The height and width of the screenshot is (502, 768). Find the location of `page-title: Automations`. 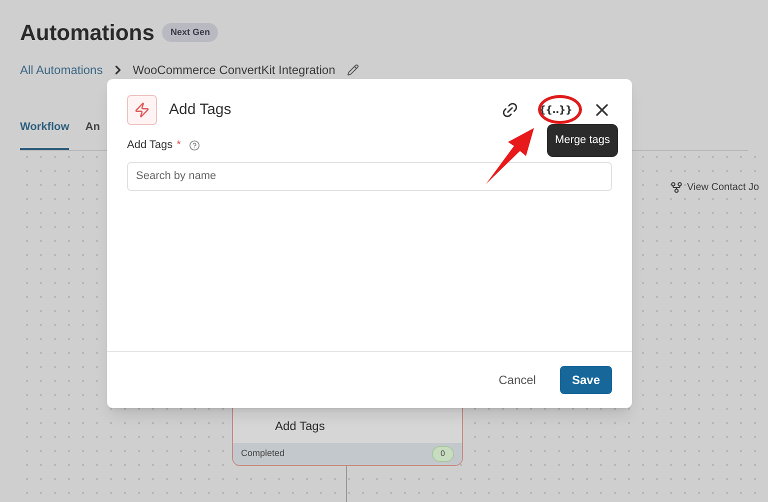

page-title: Automations is located at coordinates (87, 33).